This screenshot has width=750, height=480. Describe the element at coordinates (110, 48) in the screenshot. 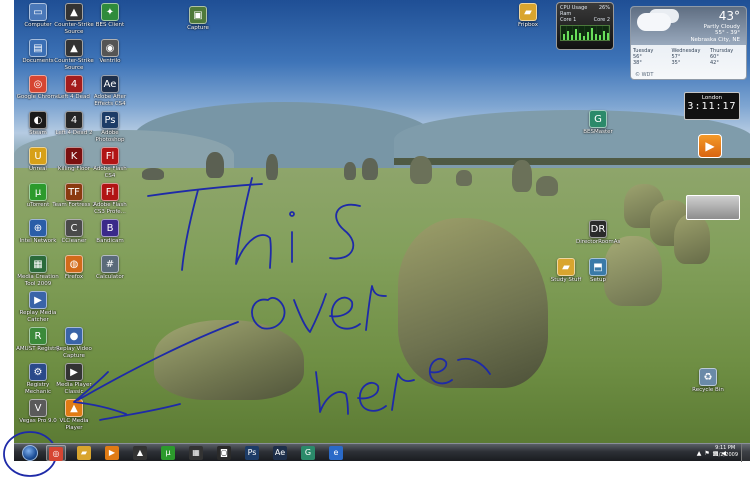

I see `ventrilo-icon: ◉` at that location.